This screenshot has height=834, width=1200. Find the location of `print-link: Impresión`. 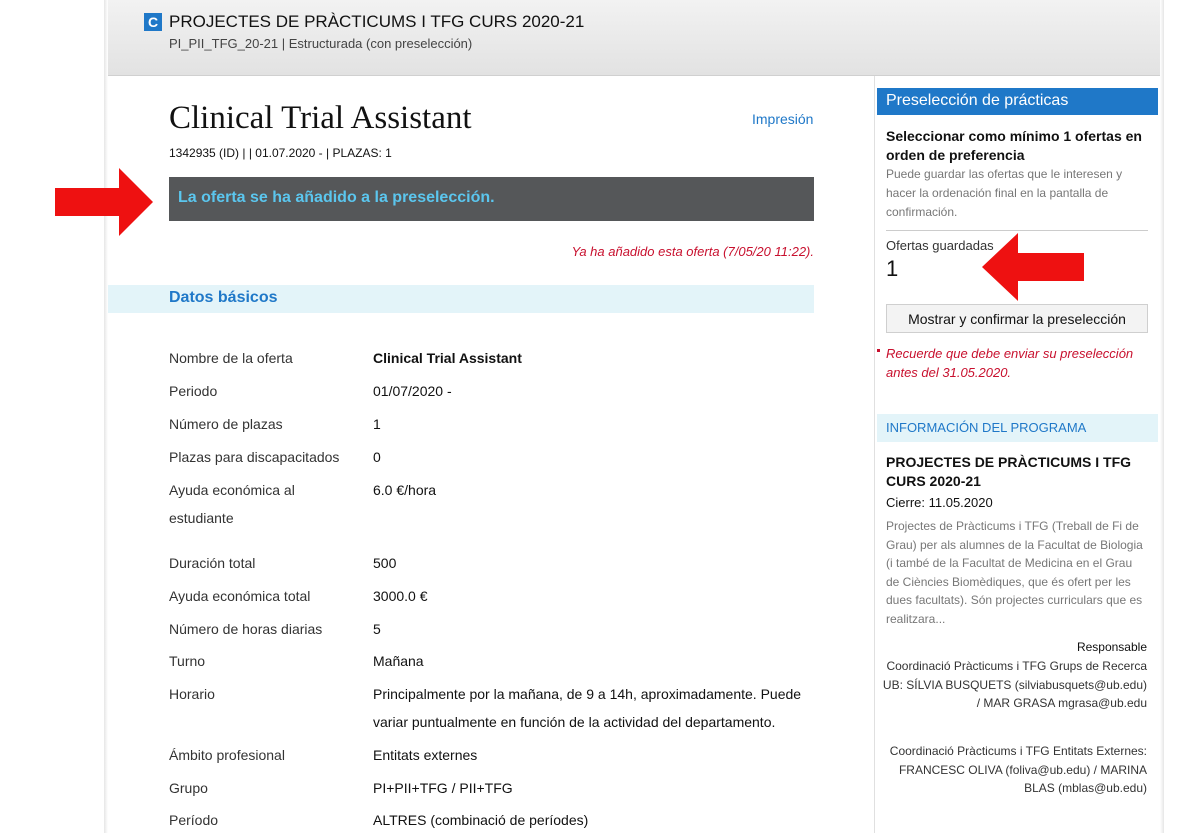

print-link: Impresión is located at coordinates (782, 119).